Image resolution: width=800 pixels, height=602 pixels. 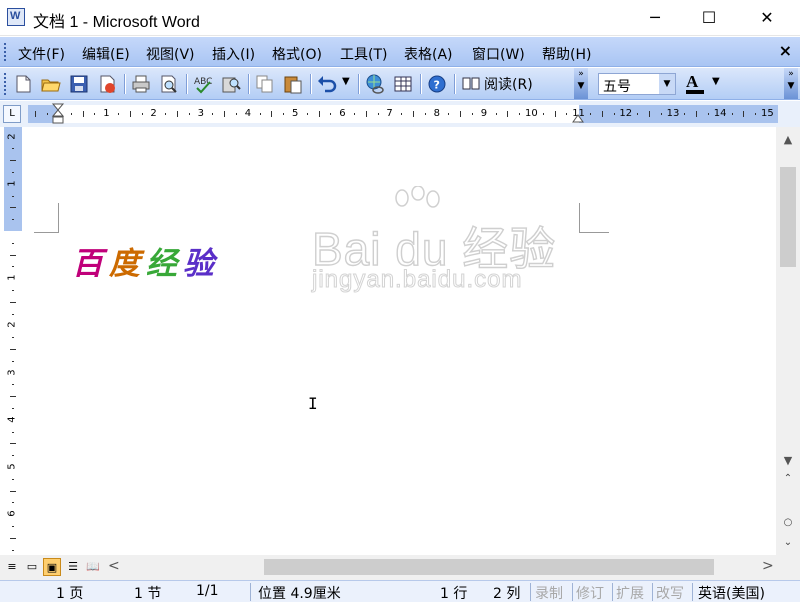 I want to click on toolbar-grip-handle, so click(x=5, y=84).